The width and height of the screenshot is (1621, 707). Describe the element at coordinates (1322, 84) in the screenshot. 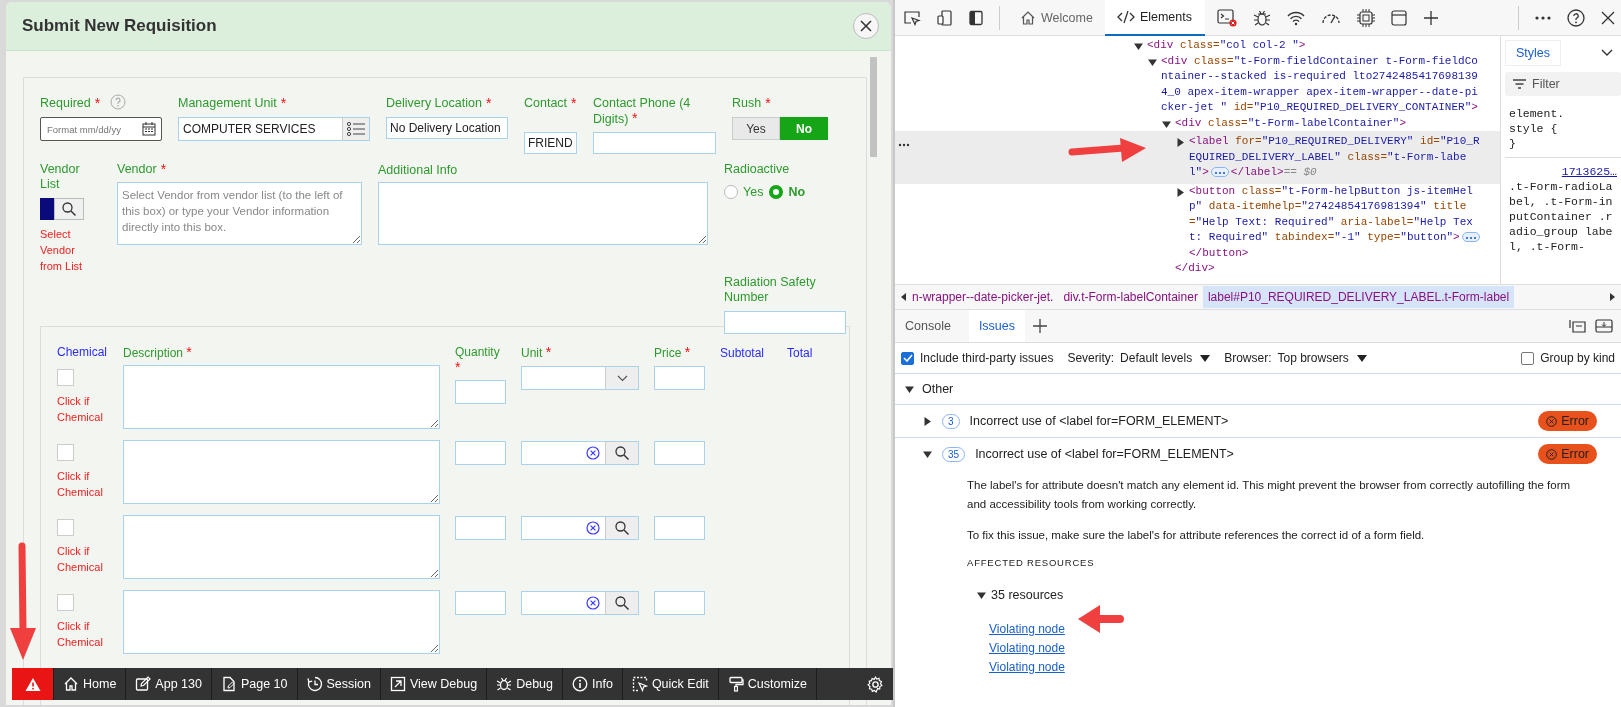

I see `code-line: <div class="t-Form-fieldContainer t-Form-fieldContainer--stacked is-required lto27424854176981394_0 apex-item-wrapper apex-item-wrapper--date-picker-jet " id="P10_REQUIRED_DELIVERY_CONTAINER">` at that location.